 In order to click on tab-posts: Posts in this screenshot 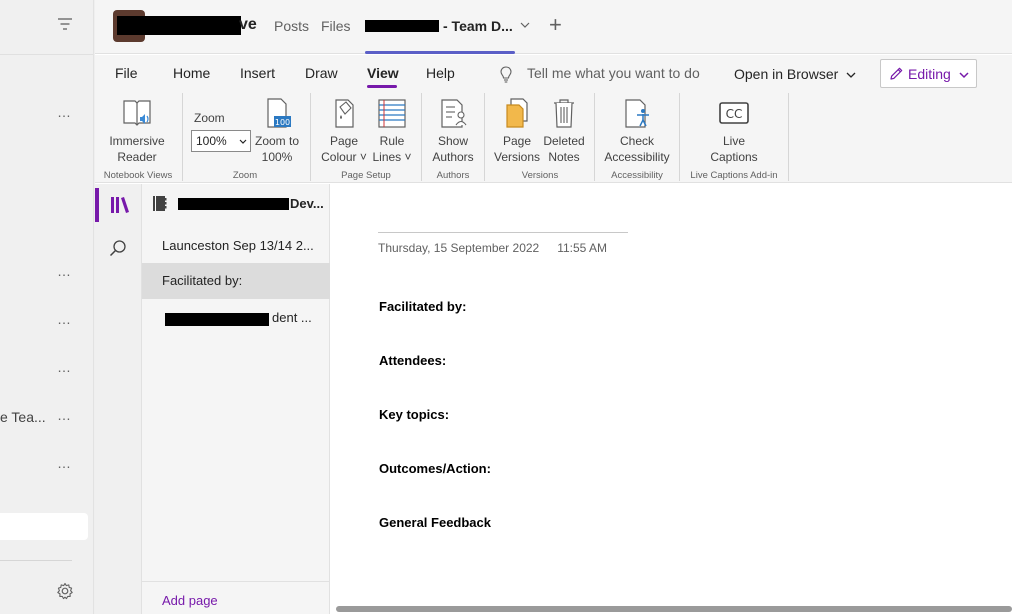, I will do `click(291, 26)`.